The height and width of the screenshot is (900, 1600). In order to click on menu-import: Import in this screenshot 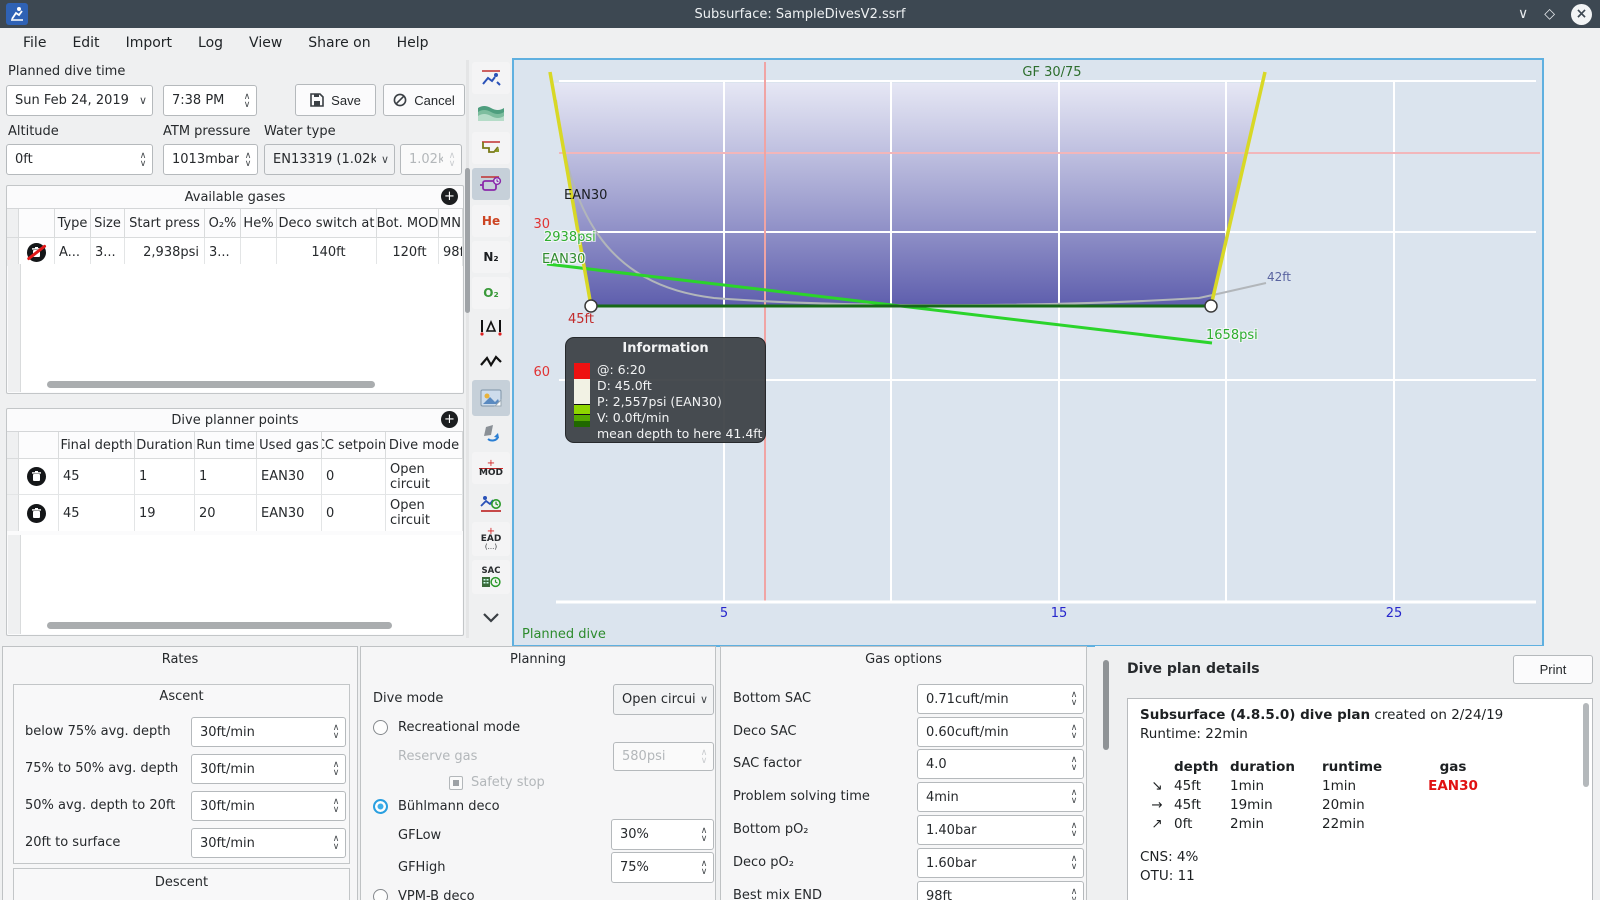, I will do `click(149, 43)`.